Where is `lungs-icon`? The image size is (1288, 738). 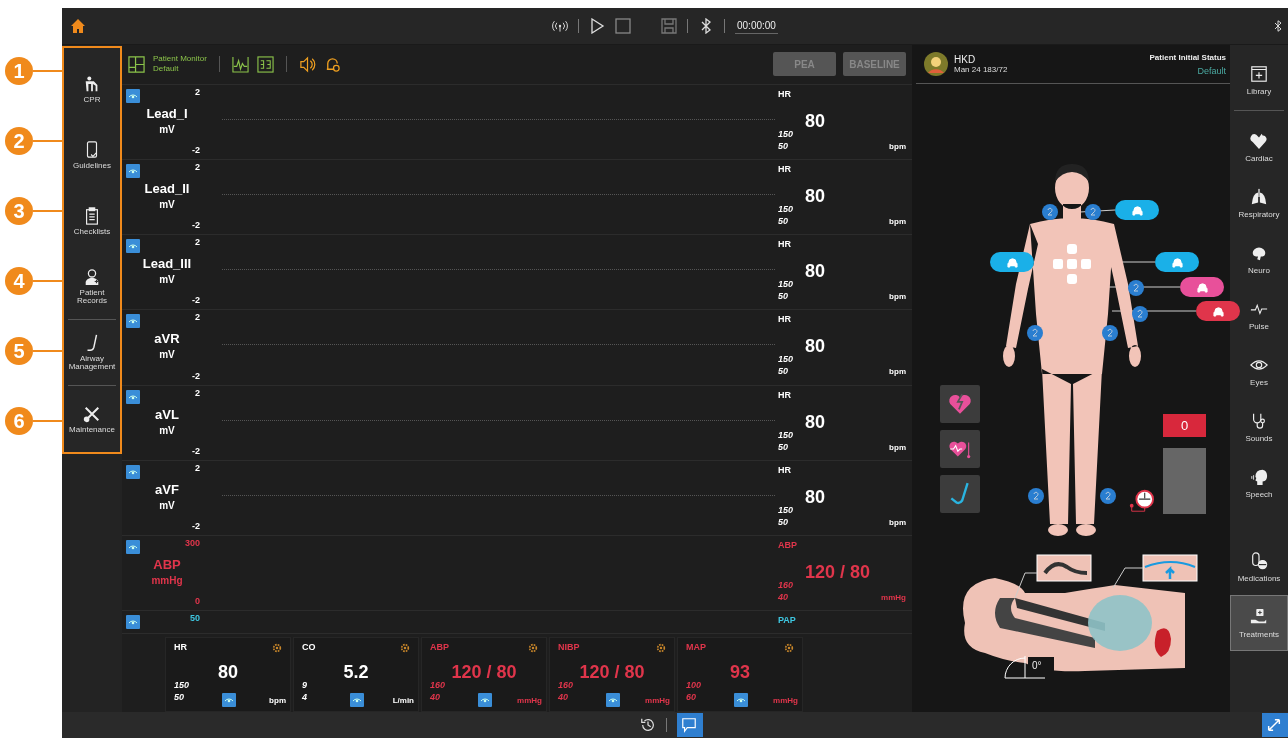 lungs-icon is located at coordinates (1259, 196).